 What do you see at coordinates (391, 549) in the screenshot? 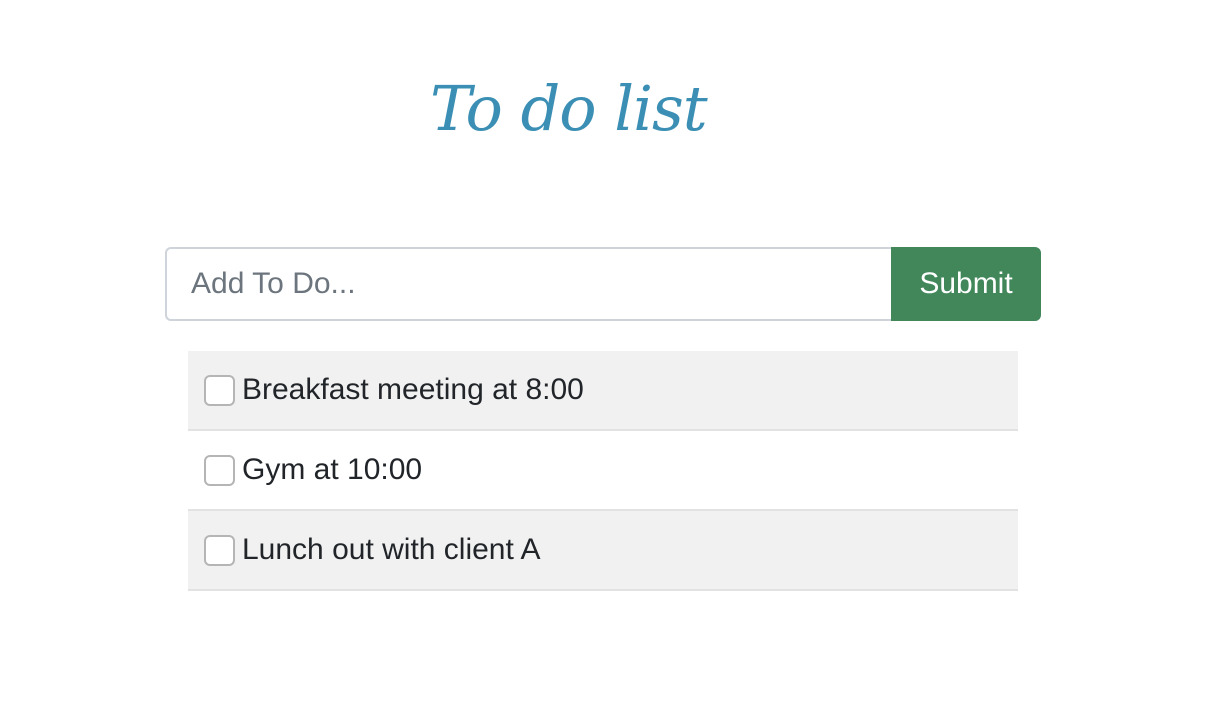
I see `todo-text: Lunch out with client A` at bounding box center [391, 549].